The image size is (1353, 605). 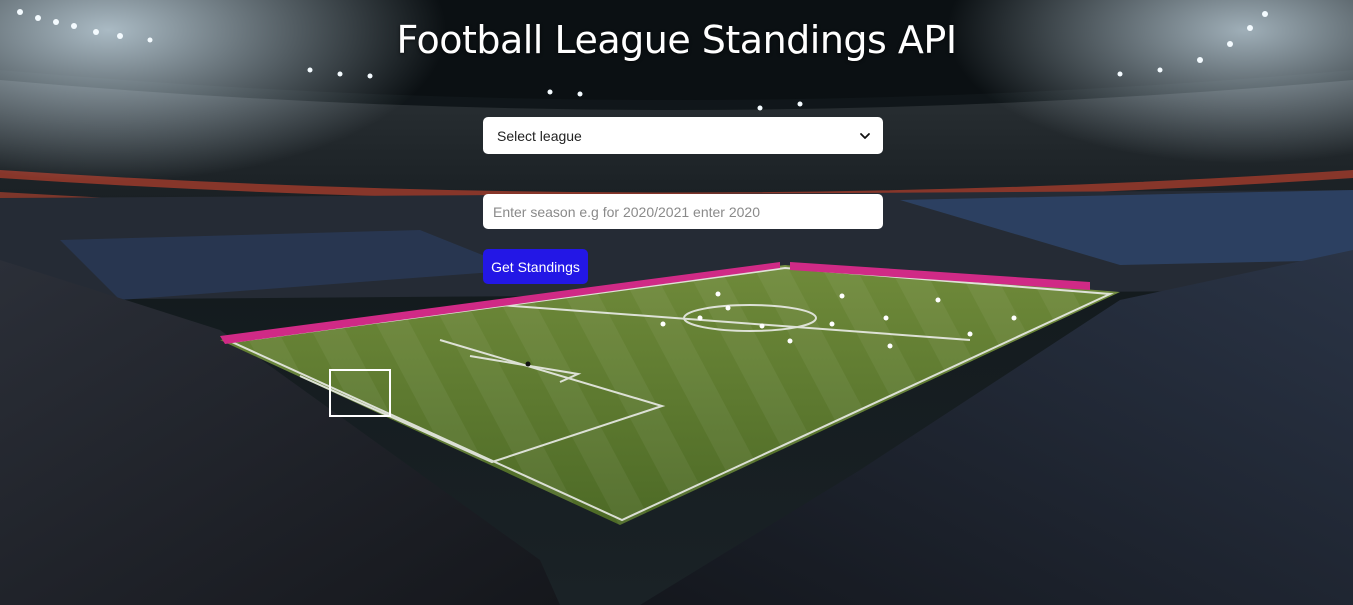 I want to click on season-input, so click(x=683, y=211).